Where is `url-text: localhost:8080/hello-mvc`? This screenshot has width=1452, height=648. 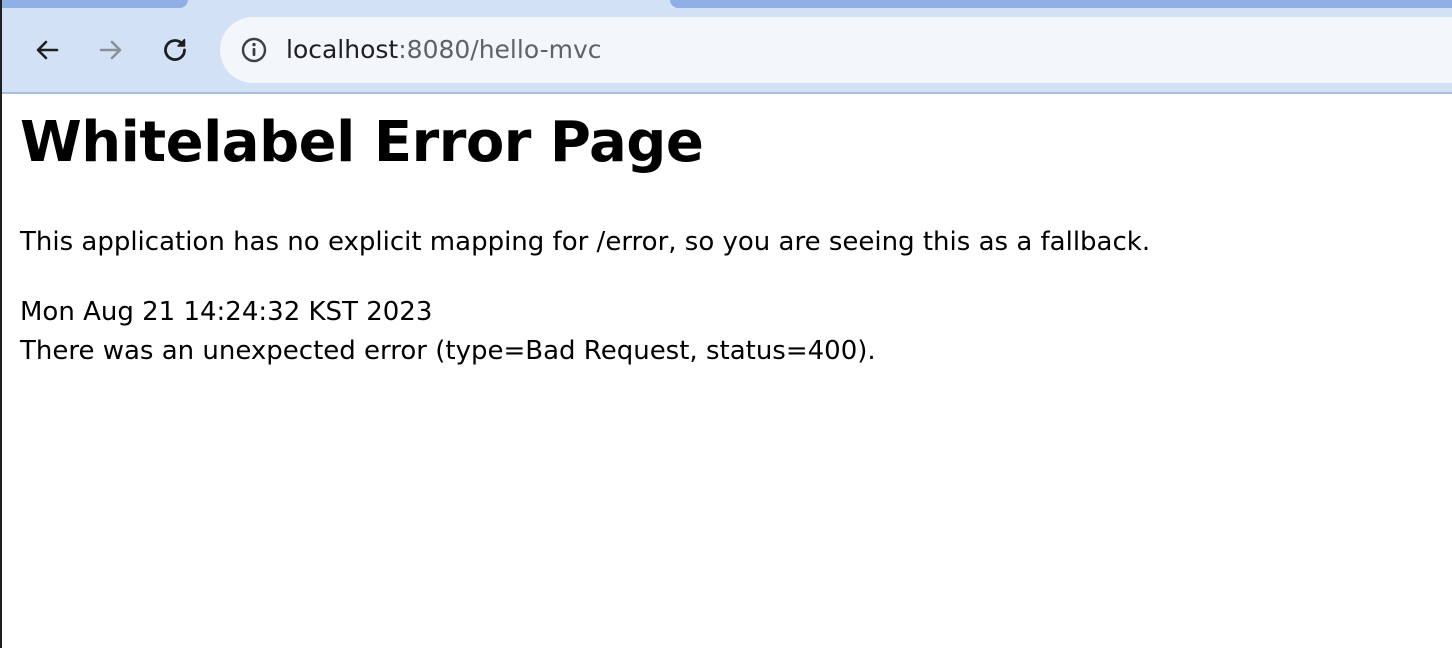
url-text: localhost:8080/hello-mvc is located at coordinates (444, 50).